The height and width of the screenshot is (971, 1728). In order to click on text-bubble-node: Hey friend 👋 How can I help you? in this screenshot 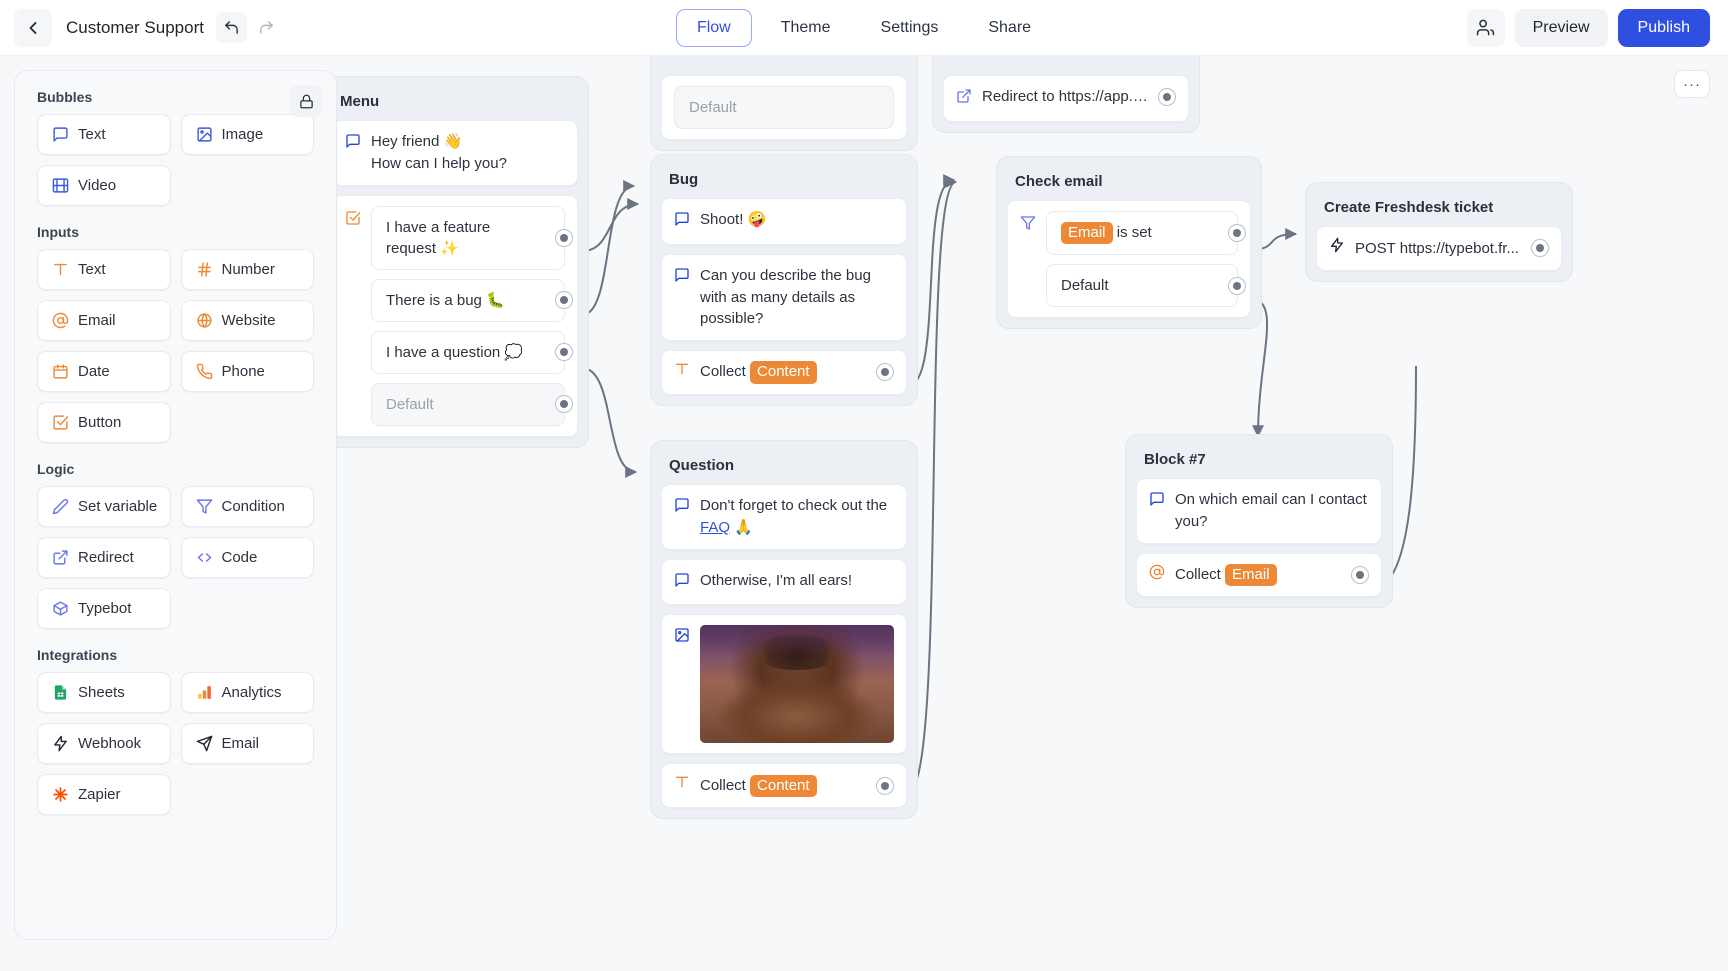, I will do `click(455, 153)`.